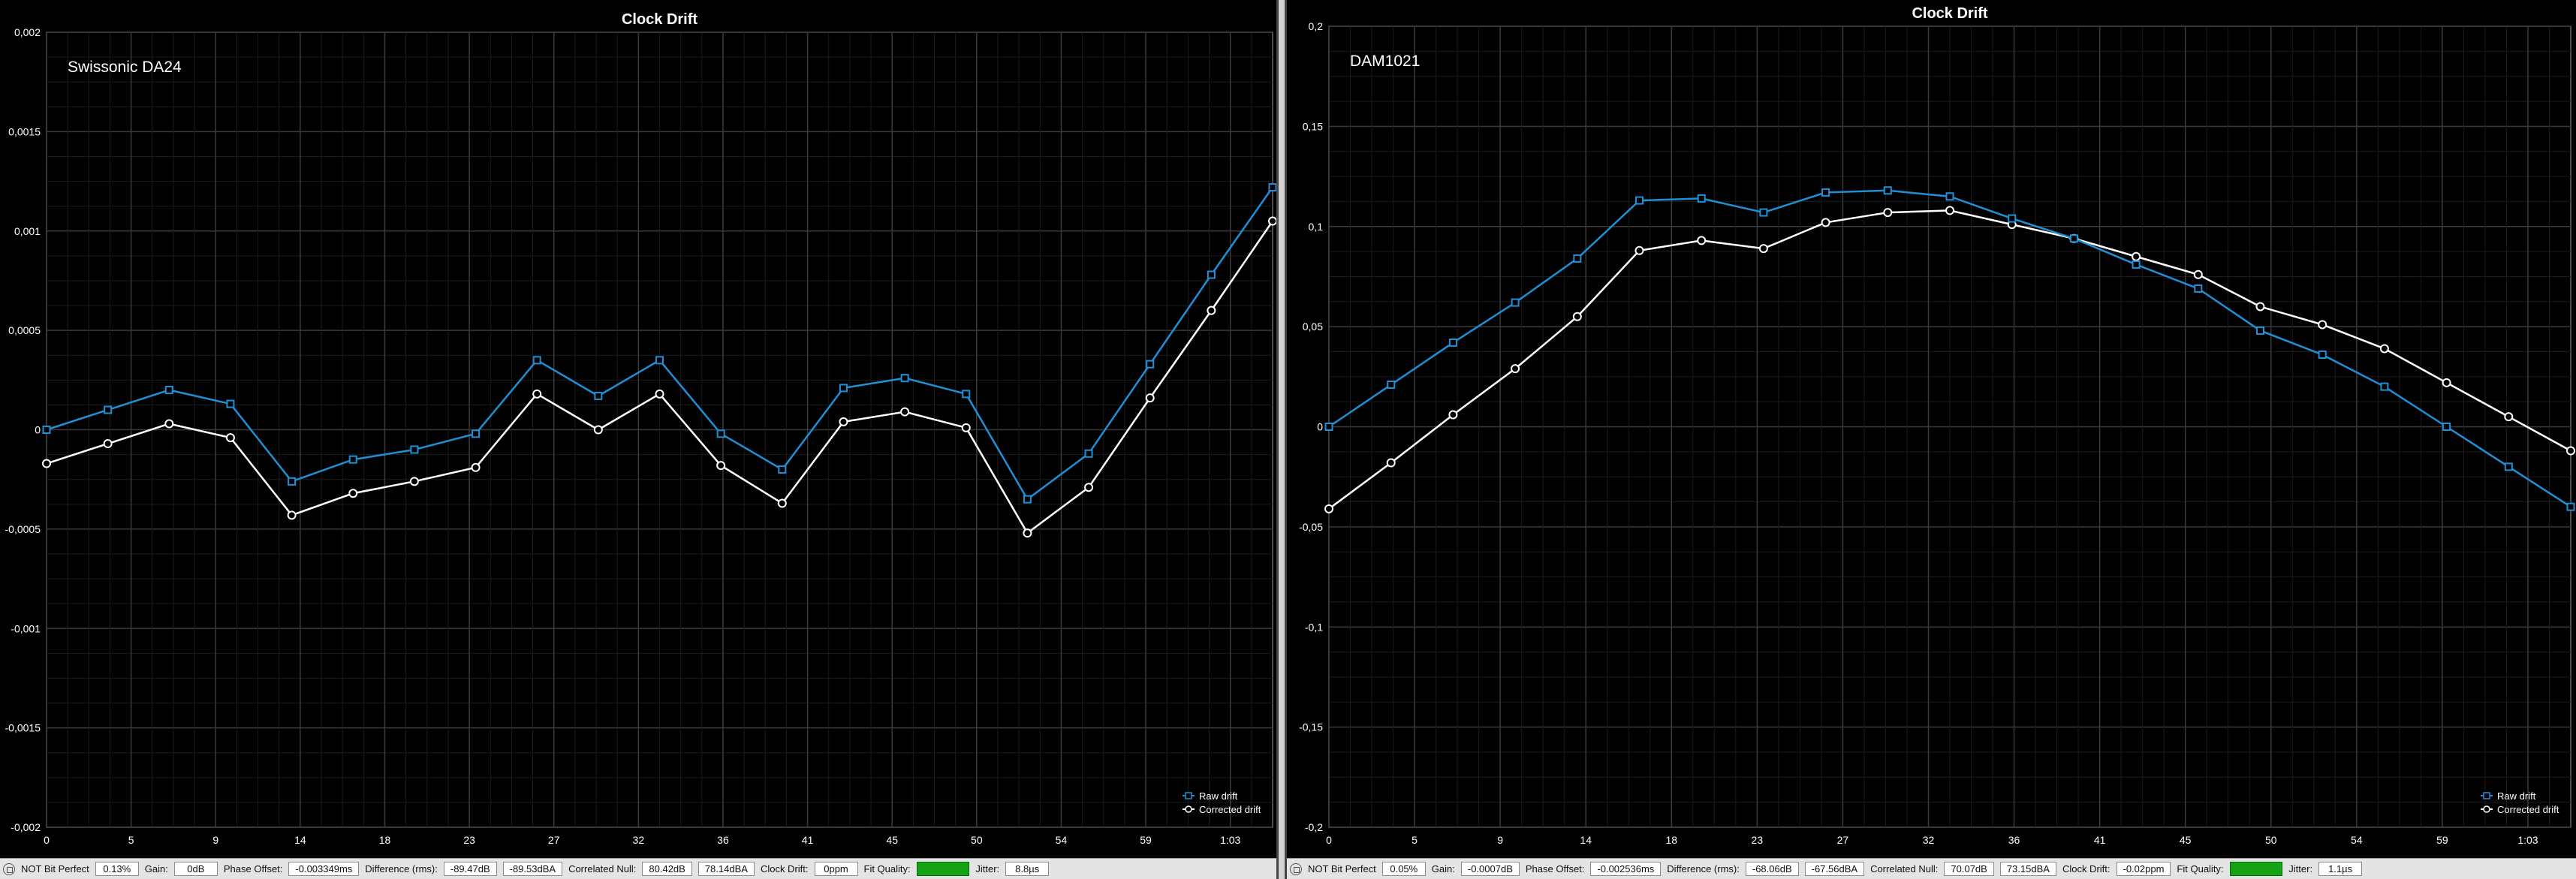  What do you see at coordinates (1834, 869) in the screenshot?
I see `difference-value-dba: -67.56dBA` at bounding box center [1834, 869].